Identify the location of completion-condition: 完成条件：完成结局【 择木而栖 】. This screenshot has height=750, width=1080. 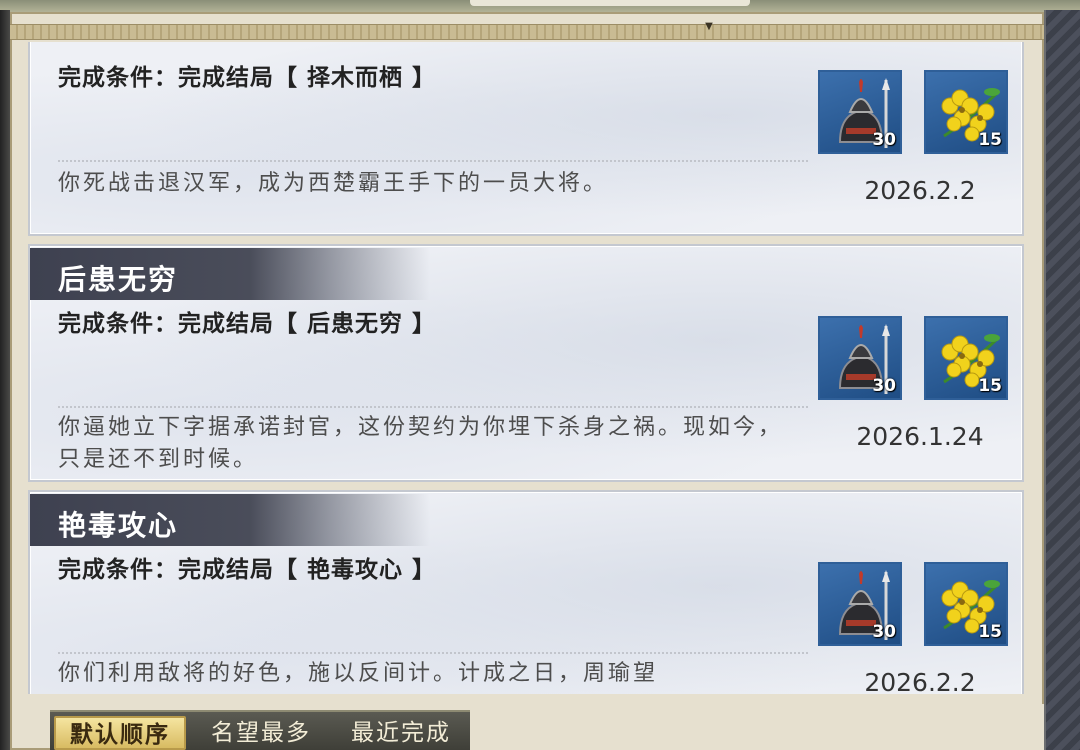
(247, 77).